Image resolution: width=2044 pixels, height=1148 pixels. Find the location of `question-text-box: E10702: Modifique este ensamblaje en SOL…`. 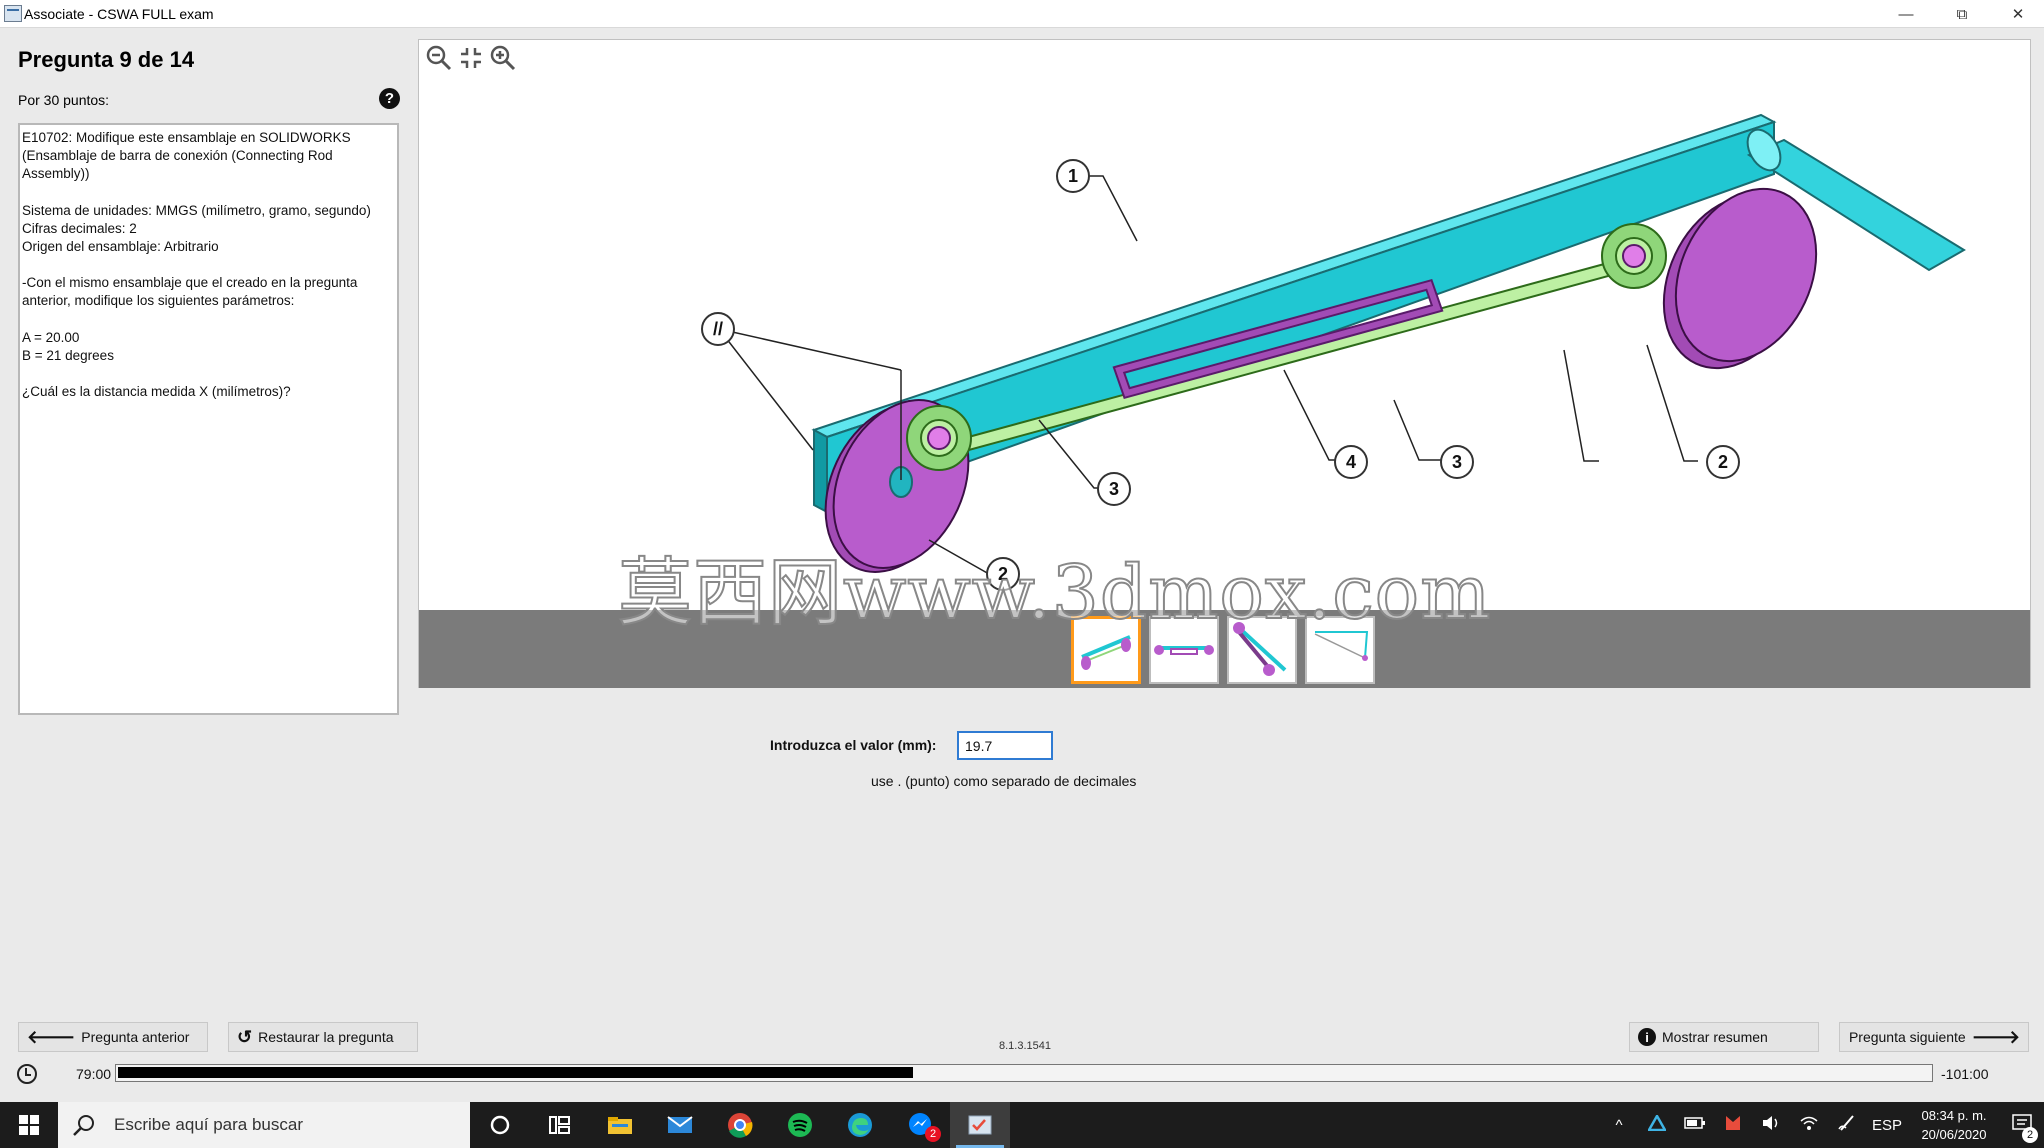

question-text-box: E10702: Modifique este ensamblaje en SOL… is located at coordinates (208, 419).